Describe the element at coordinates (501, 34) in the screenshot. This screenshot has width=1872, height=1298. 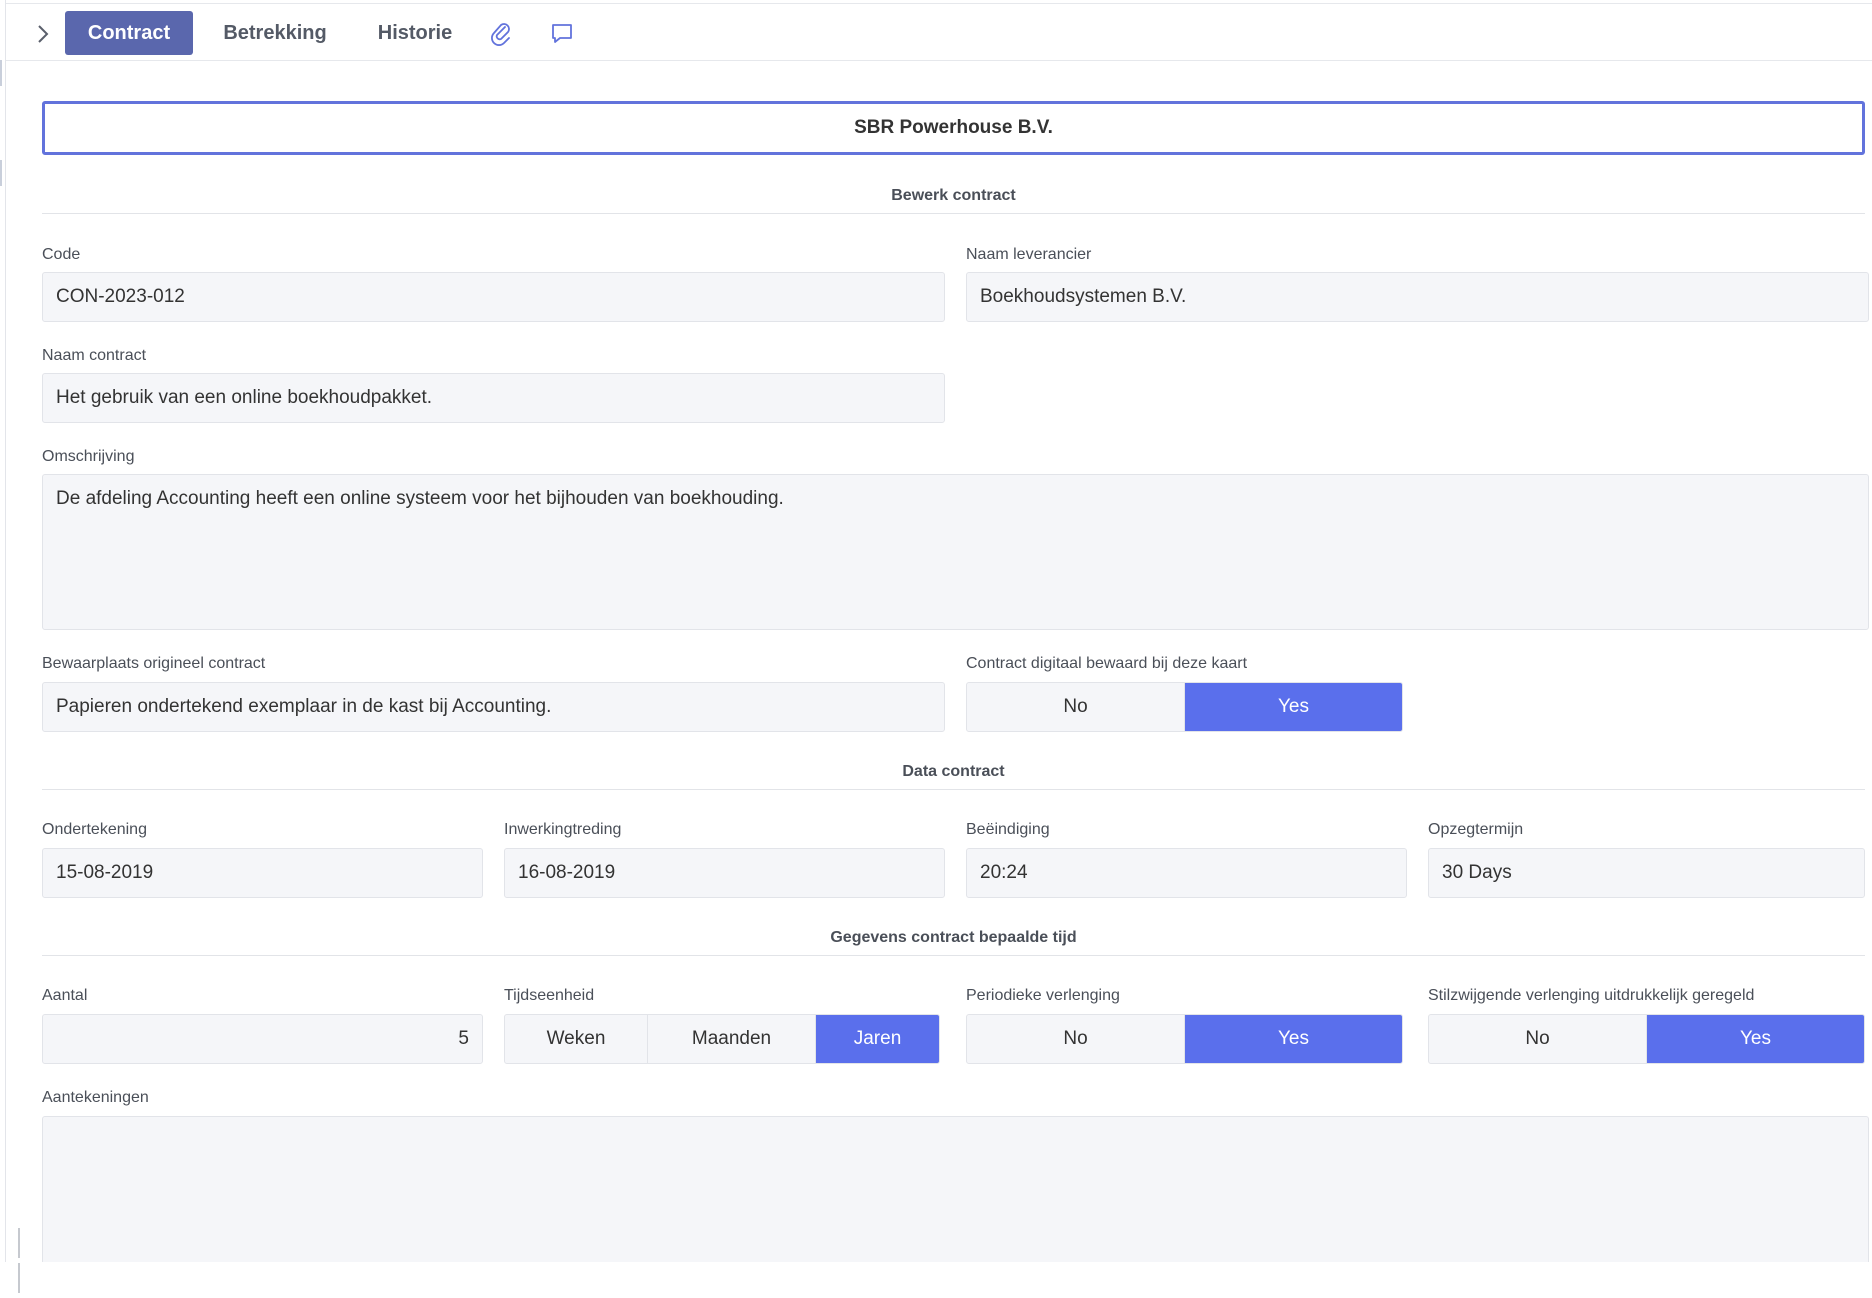
I see `paperclip-icon` at that location.